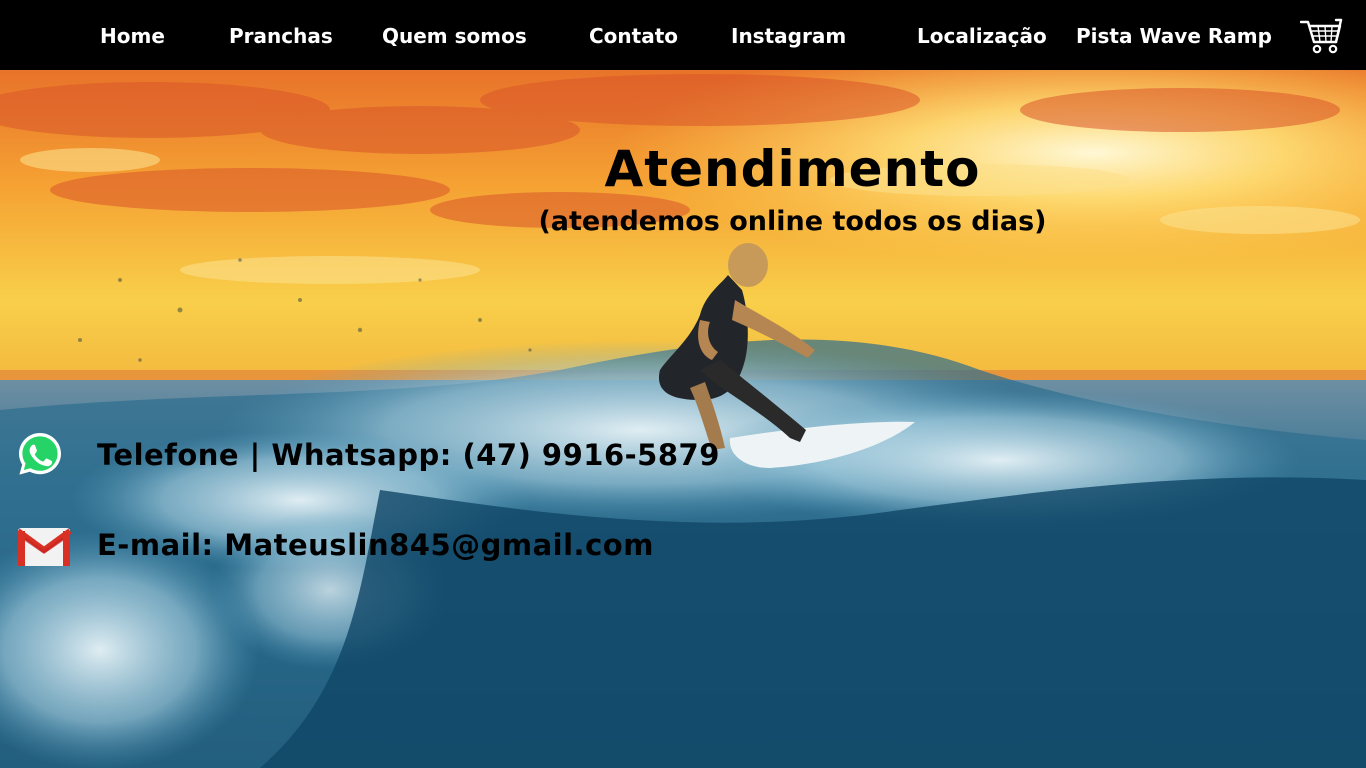 This screenshot has width=1366, height=768. What do you see at coordinates (982, 36) in the screenshot?
I see `nav-localizacao-link: Localização` at bounding box center [982, 36].